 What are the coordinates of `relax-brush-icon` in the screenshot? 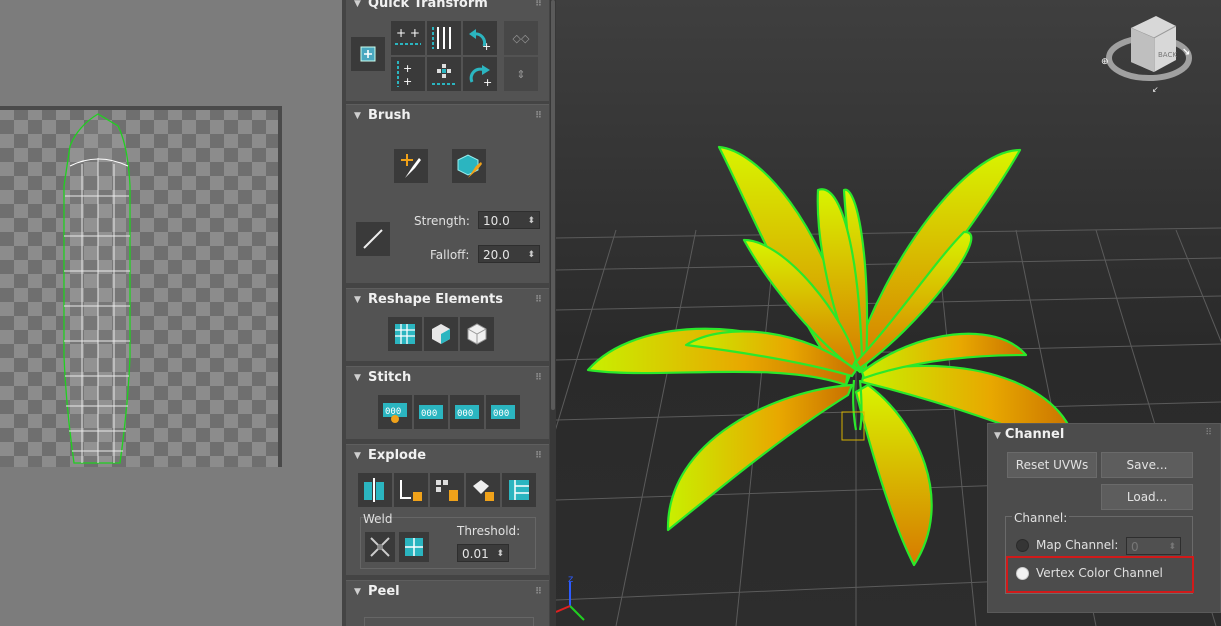 It's located at (469, 166).